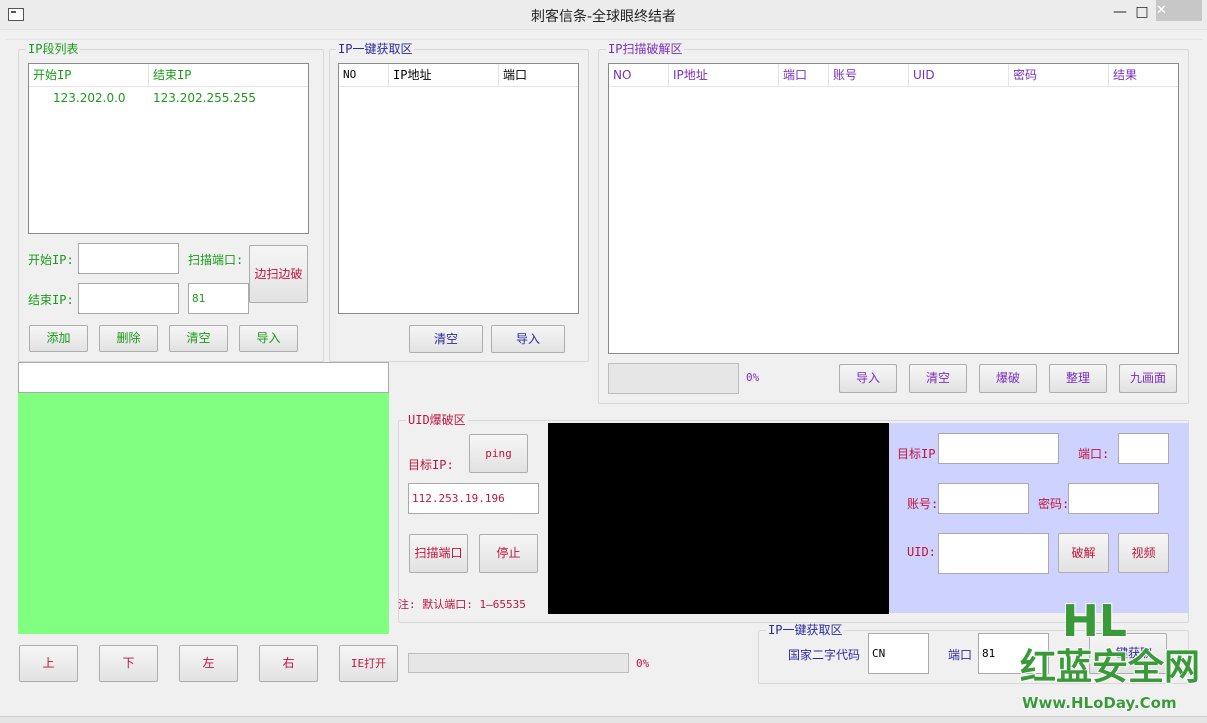  What do you see at coordinates (1179, 10) in the screenshot?
I see `close-button: ✕` at bounding box center [1179, 10].